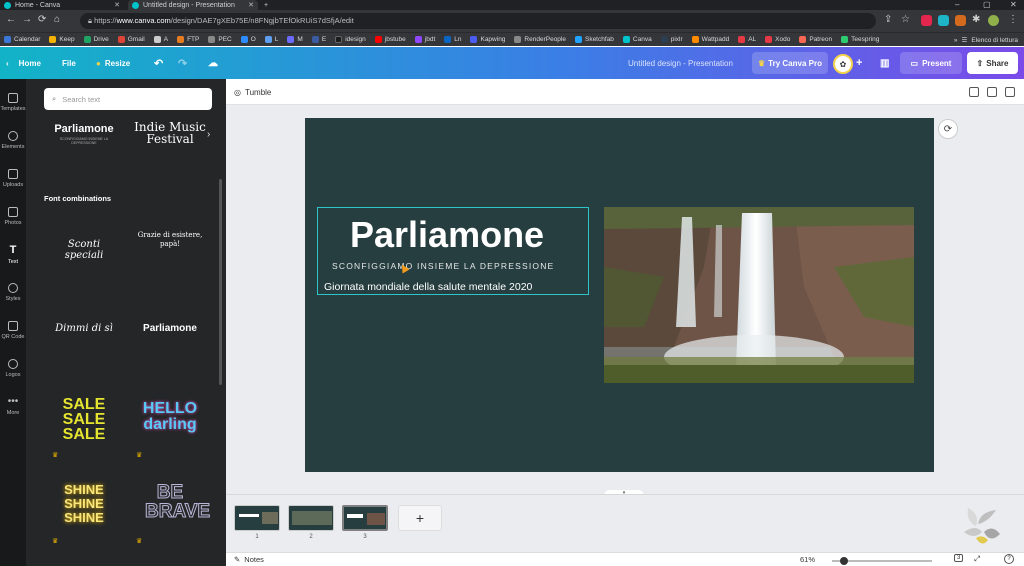  What do you see at coordinates (987, 4) in the screenshot?
I see `maximize-icon: ▢` at bounding box center [987, 4].